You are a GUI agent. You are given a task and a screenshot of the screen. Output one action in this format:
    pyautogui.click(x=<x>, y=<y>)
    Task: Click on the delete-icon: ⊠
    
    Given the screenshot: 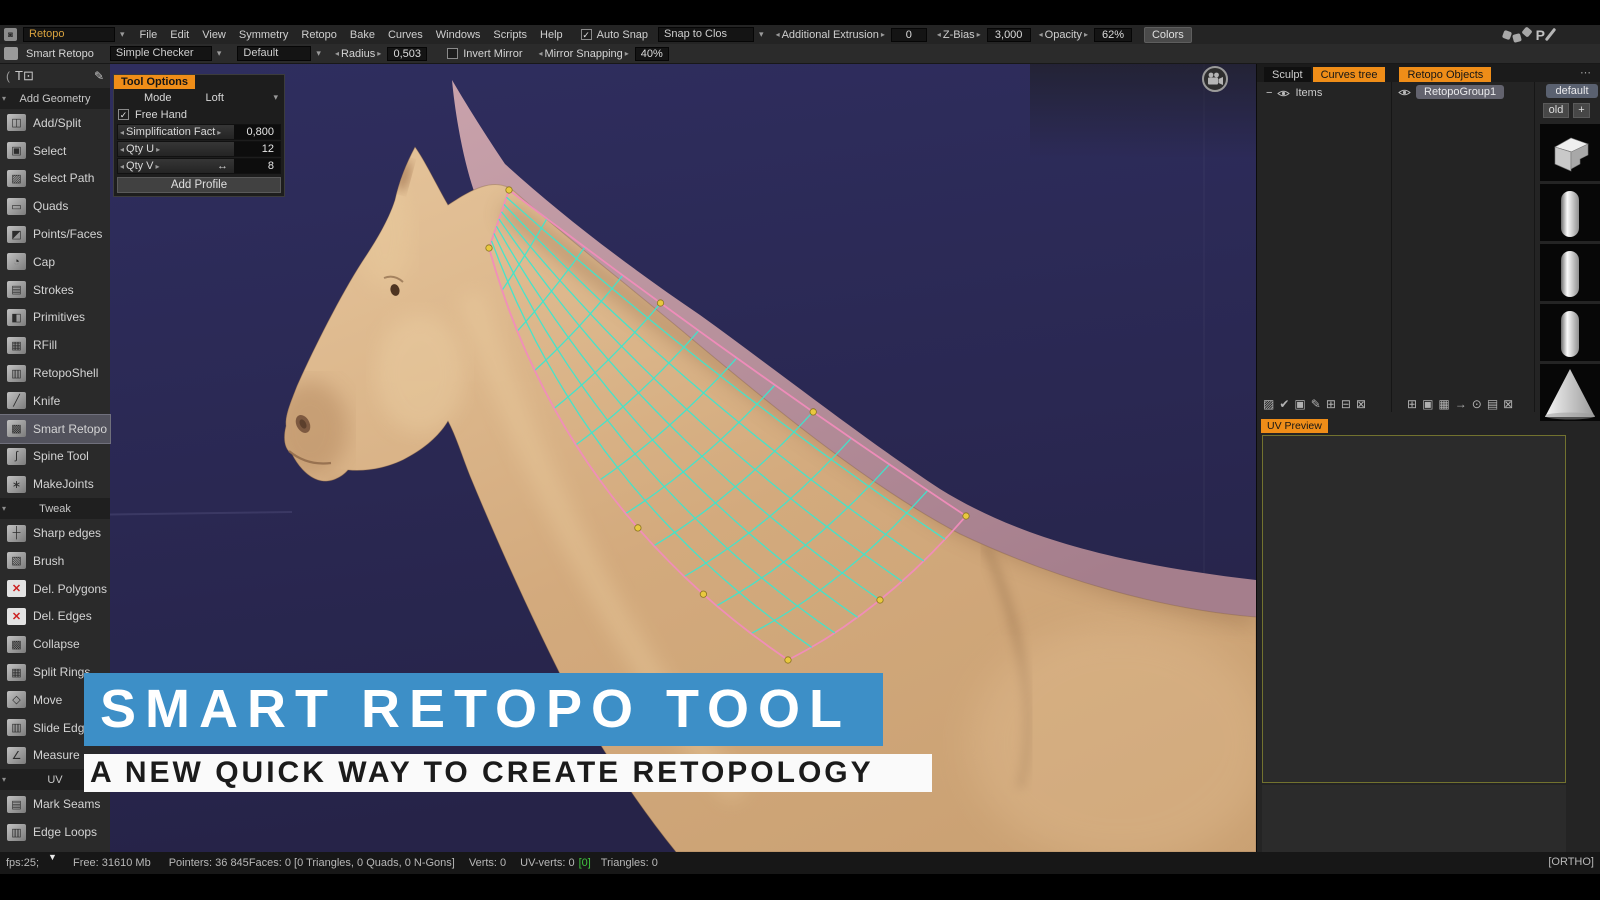 What is the action you would take?
    pyautogui.click(x=1361, y=404)
    